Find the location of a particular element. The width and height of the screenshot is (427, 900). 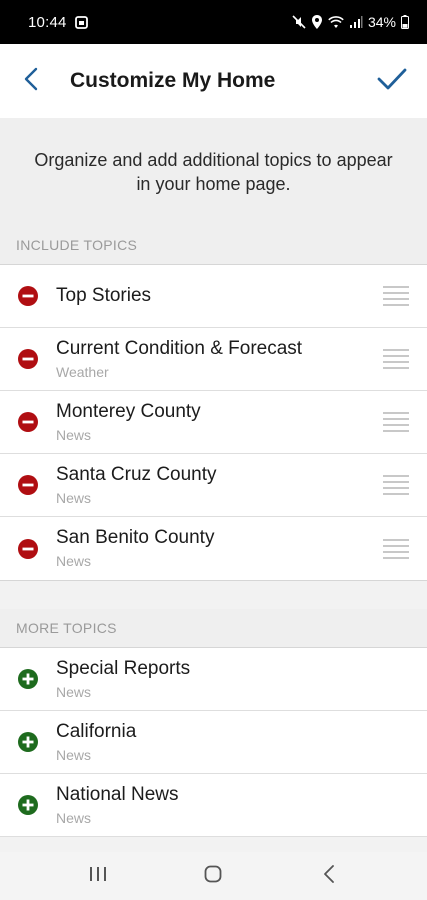

topic-title: California is located at coordinates (96, 731).